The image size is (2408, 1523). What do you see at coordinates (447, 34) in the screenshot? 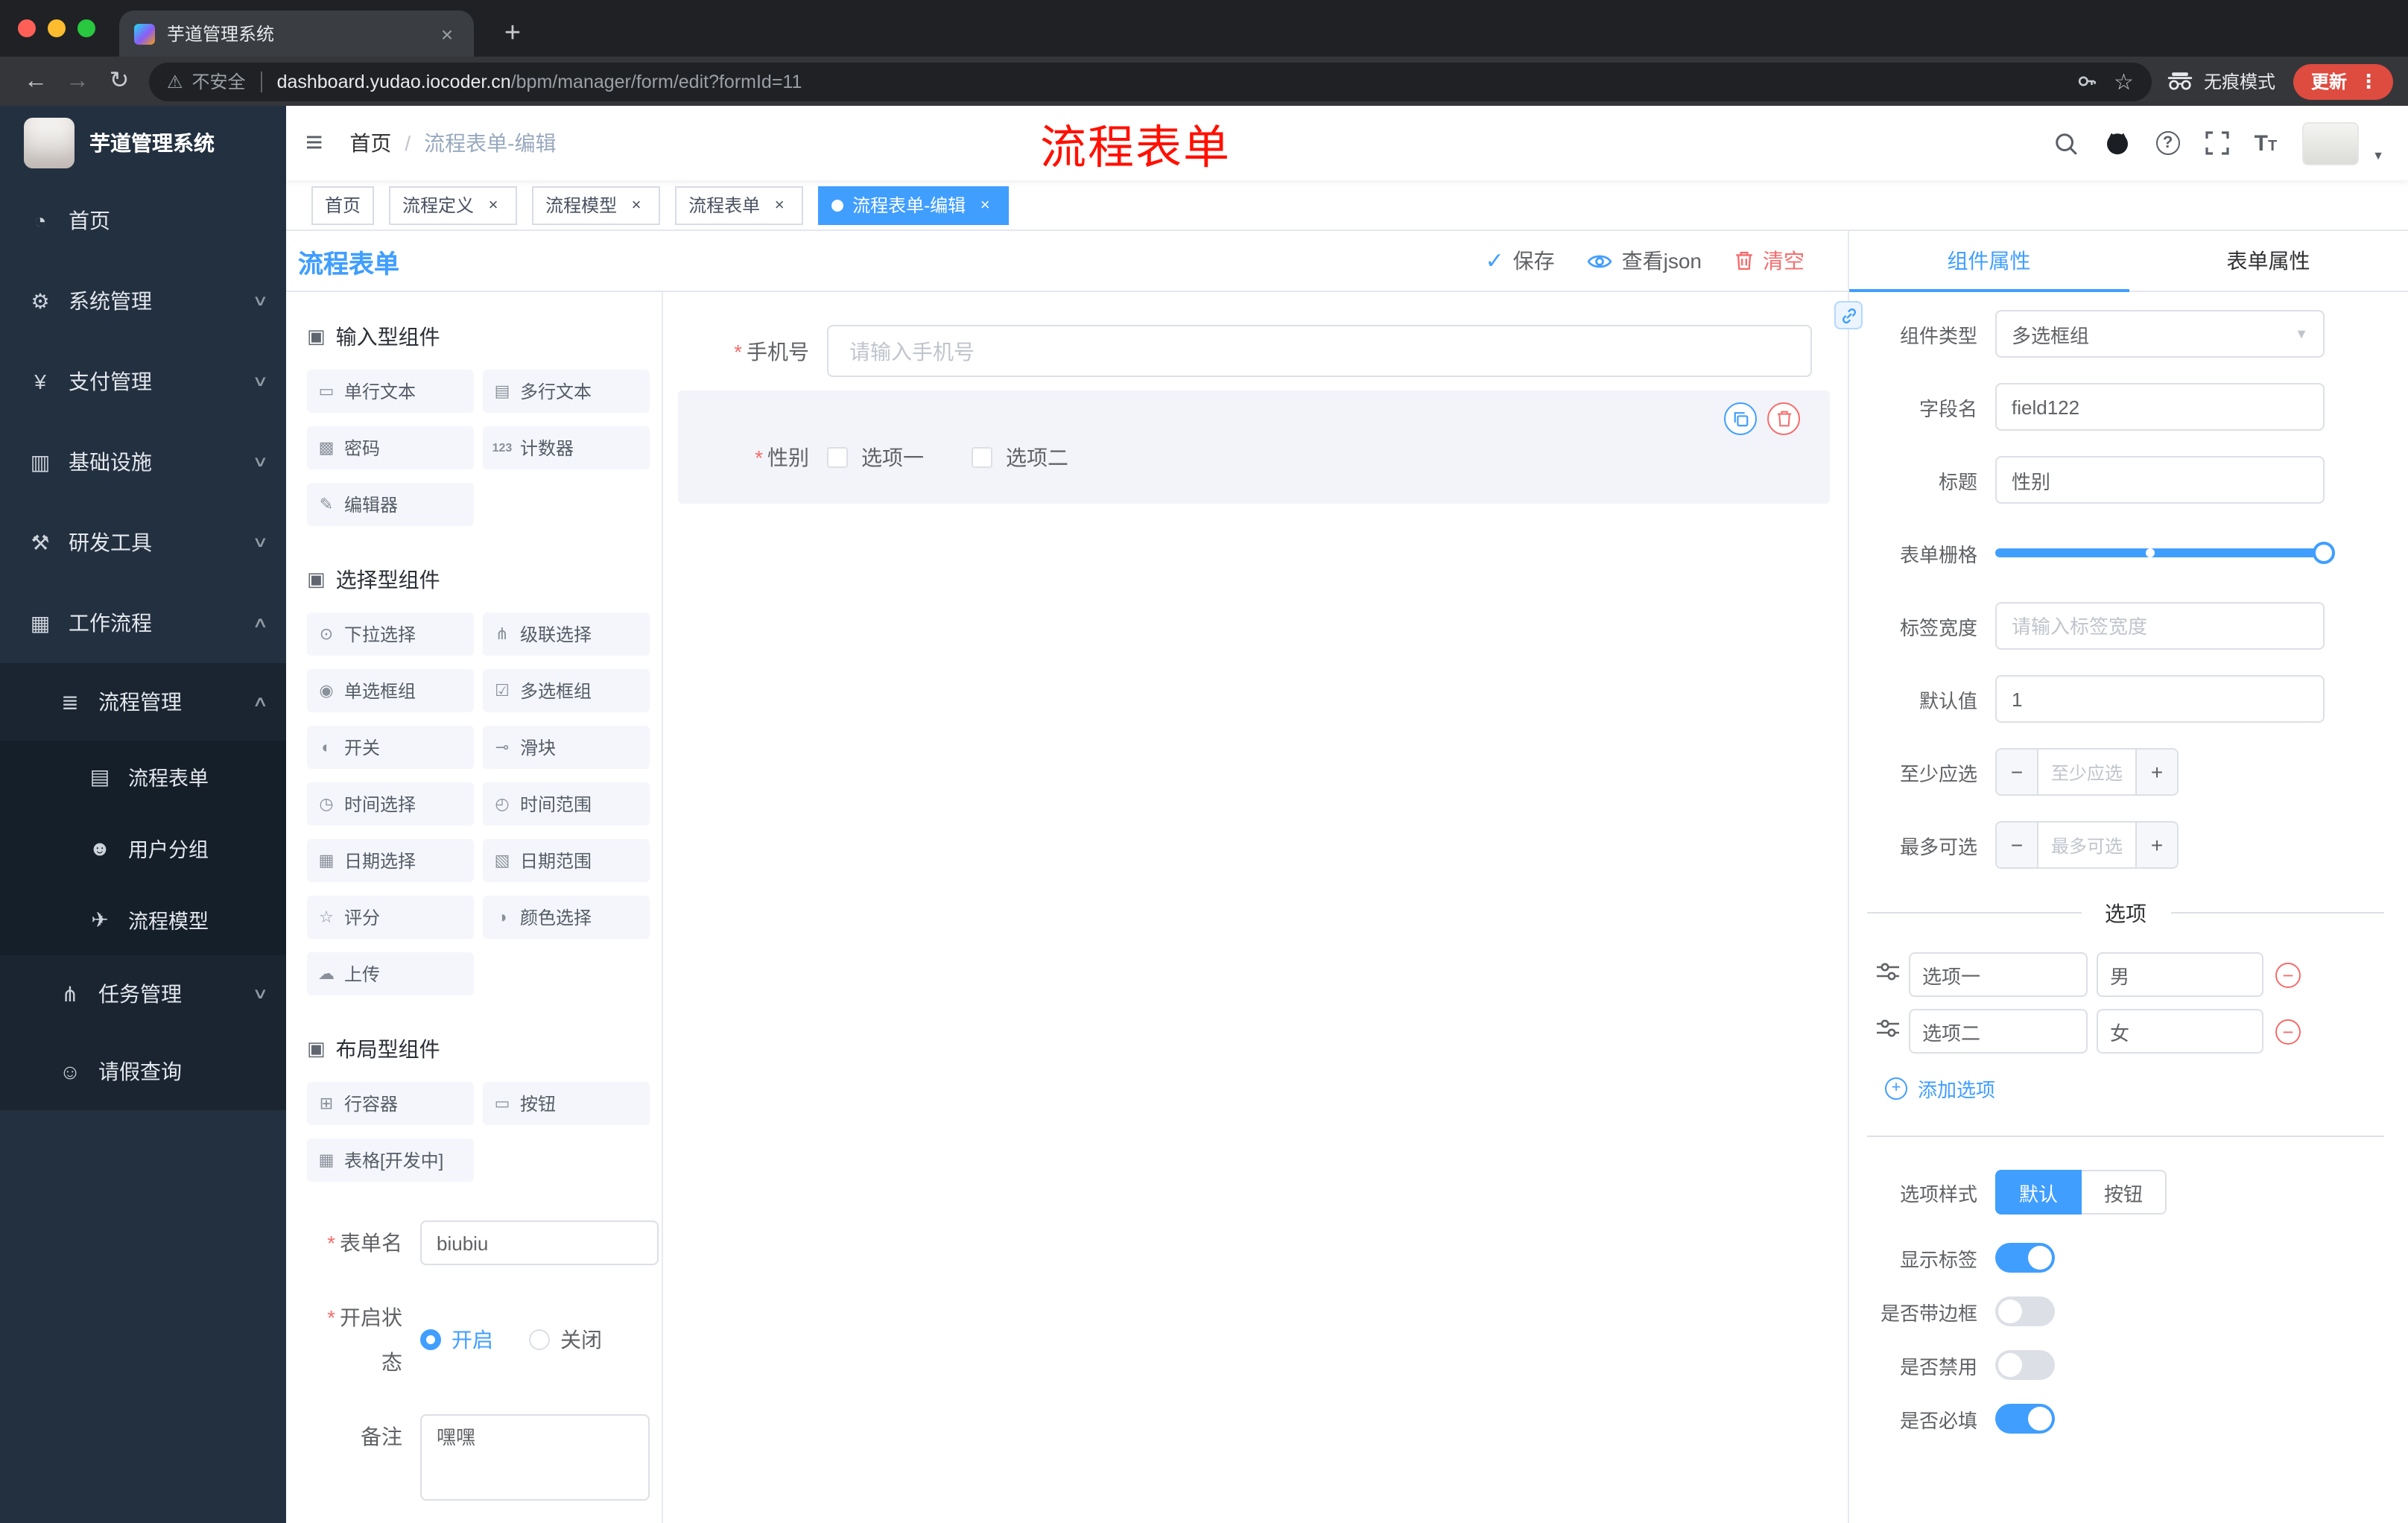
I see `tab-close-icon: ×` at bounding box center [447, 34].